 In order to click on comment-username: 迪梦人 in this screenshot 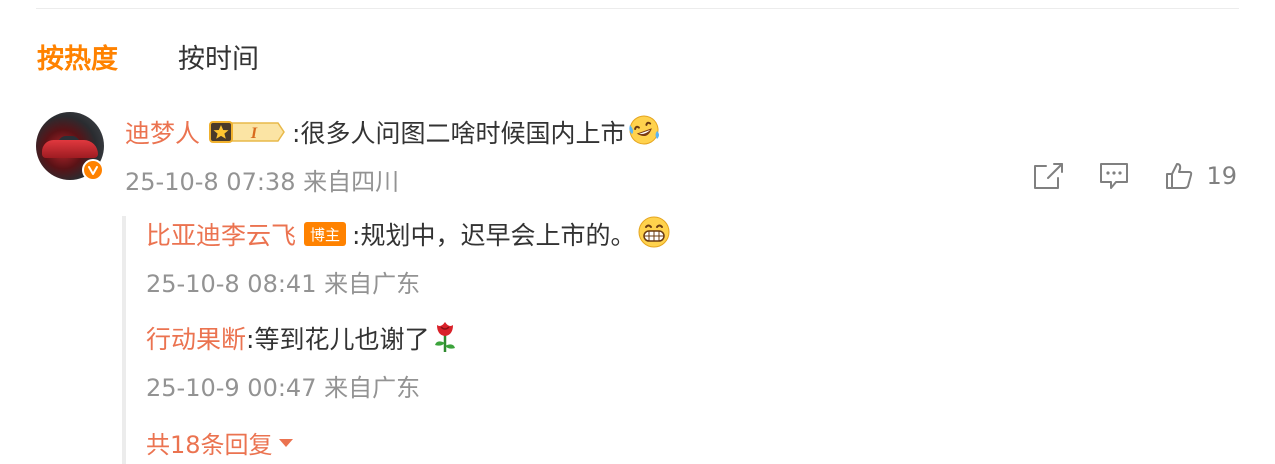, I will do `click(162, 132)`.